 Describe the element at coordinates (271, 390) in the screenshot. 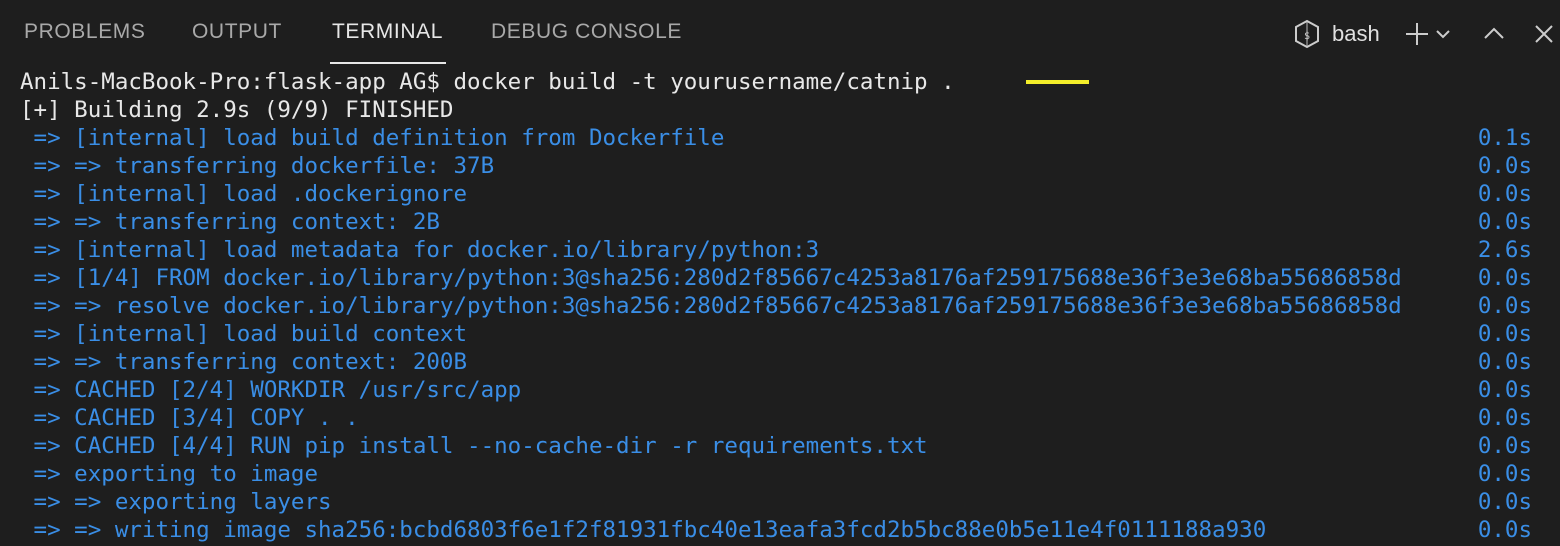

I see `build-step-line: => CACHED [2/4] WORKDIR /usr/src/app` at that location.